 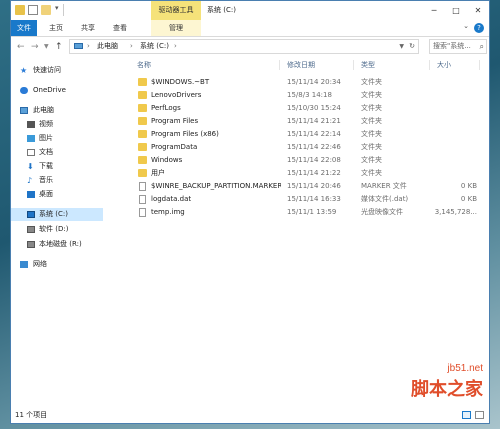 I want to click on sidebar-item-documents: 文档, so click(x=57, y=152).